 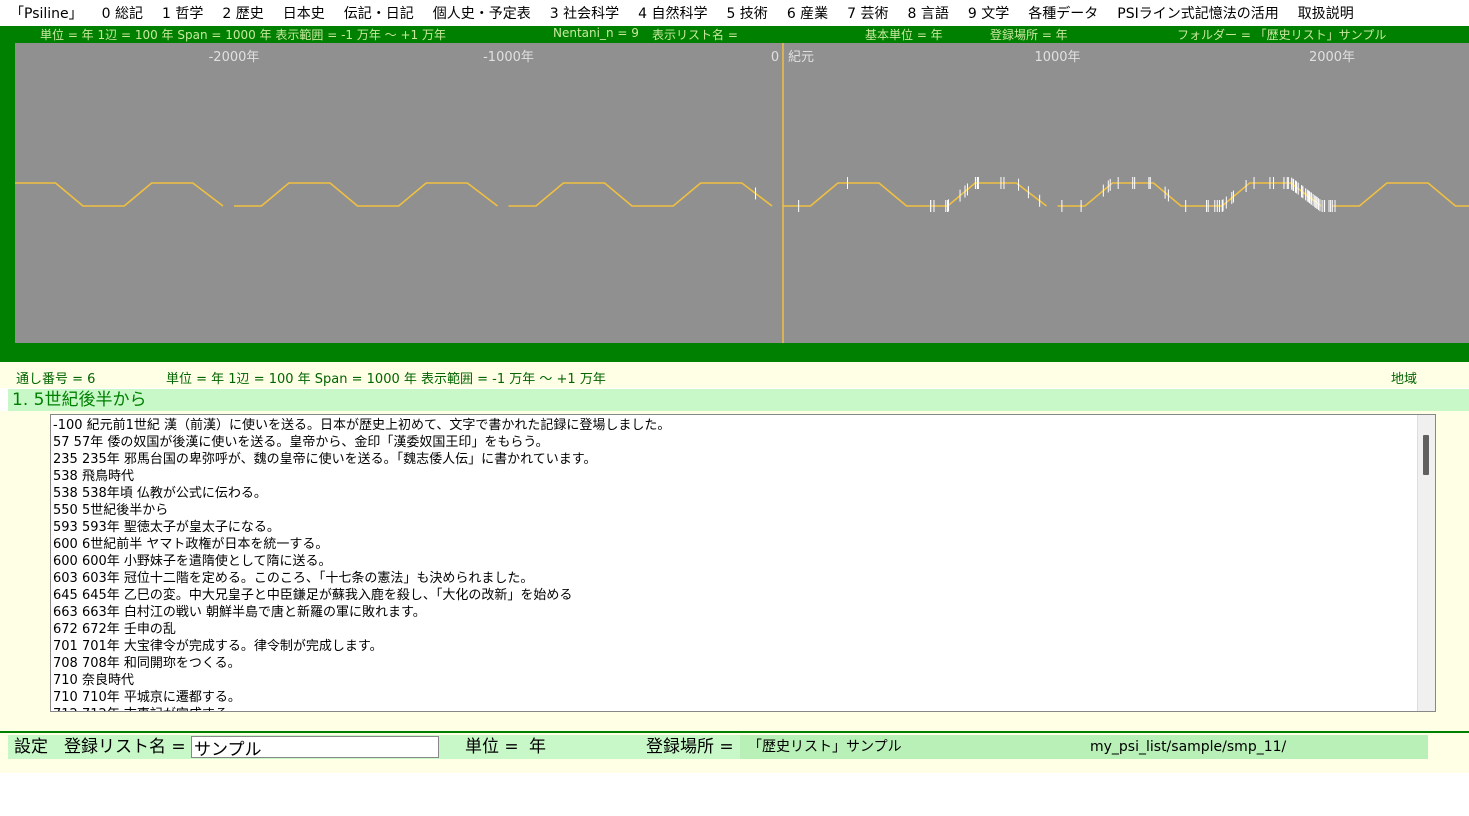 I want to click on location-label: 登録場所 =, so click(x=690, y=747).